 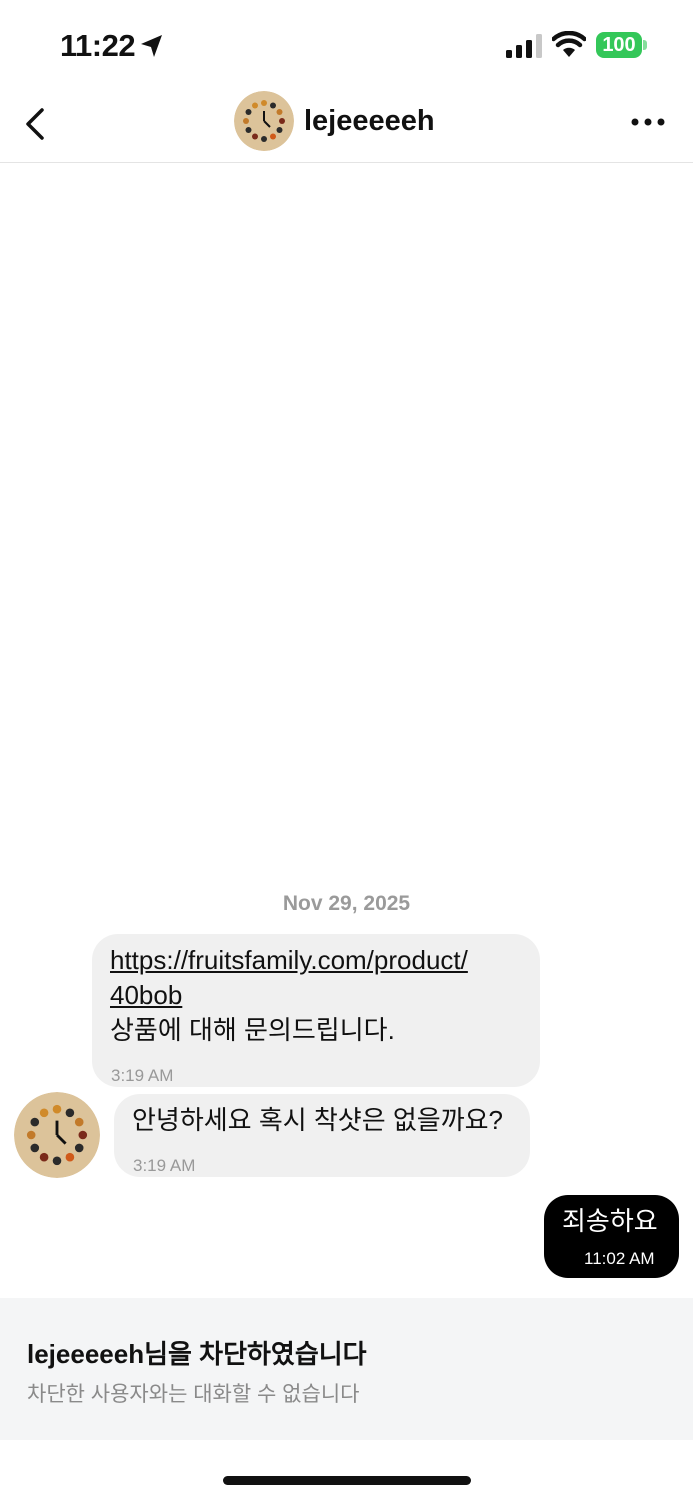 What do you see at coordinates (151, 46) in the screenshot?
I see `location-arrow-icon` at bounding box center [151, 46].